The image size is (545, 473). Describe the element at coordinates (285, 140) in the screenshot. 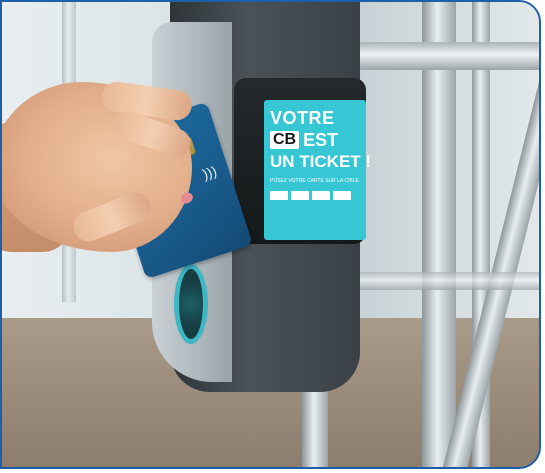

I see `cb-badge: CB` at that location.